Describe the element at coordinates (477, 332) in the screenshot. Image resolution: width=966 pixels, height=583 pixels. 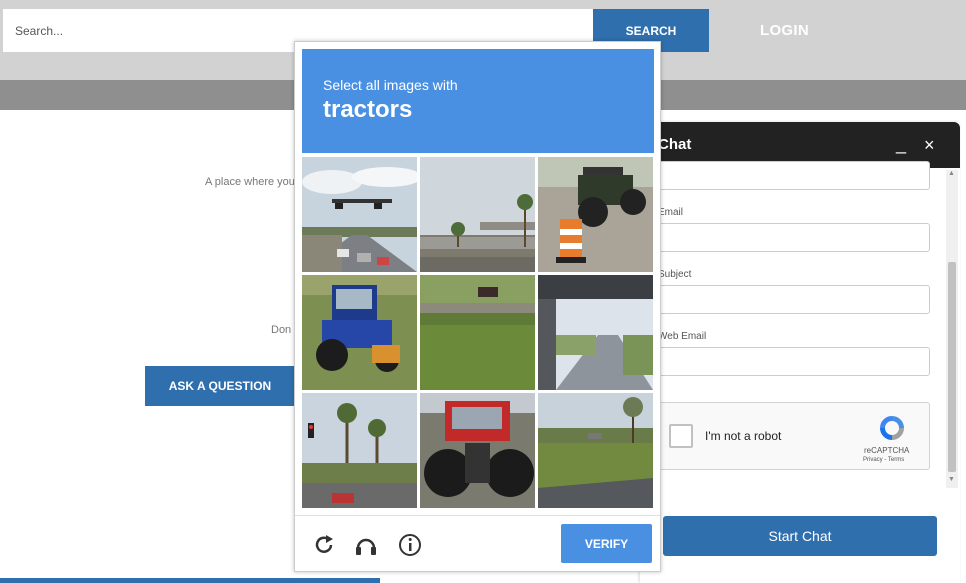
I see `captcha-tile-grass-field-car` at that location.